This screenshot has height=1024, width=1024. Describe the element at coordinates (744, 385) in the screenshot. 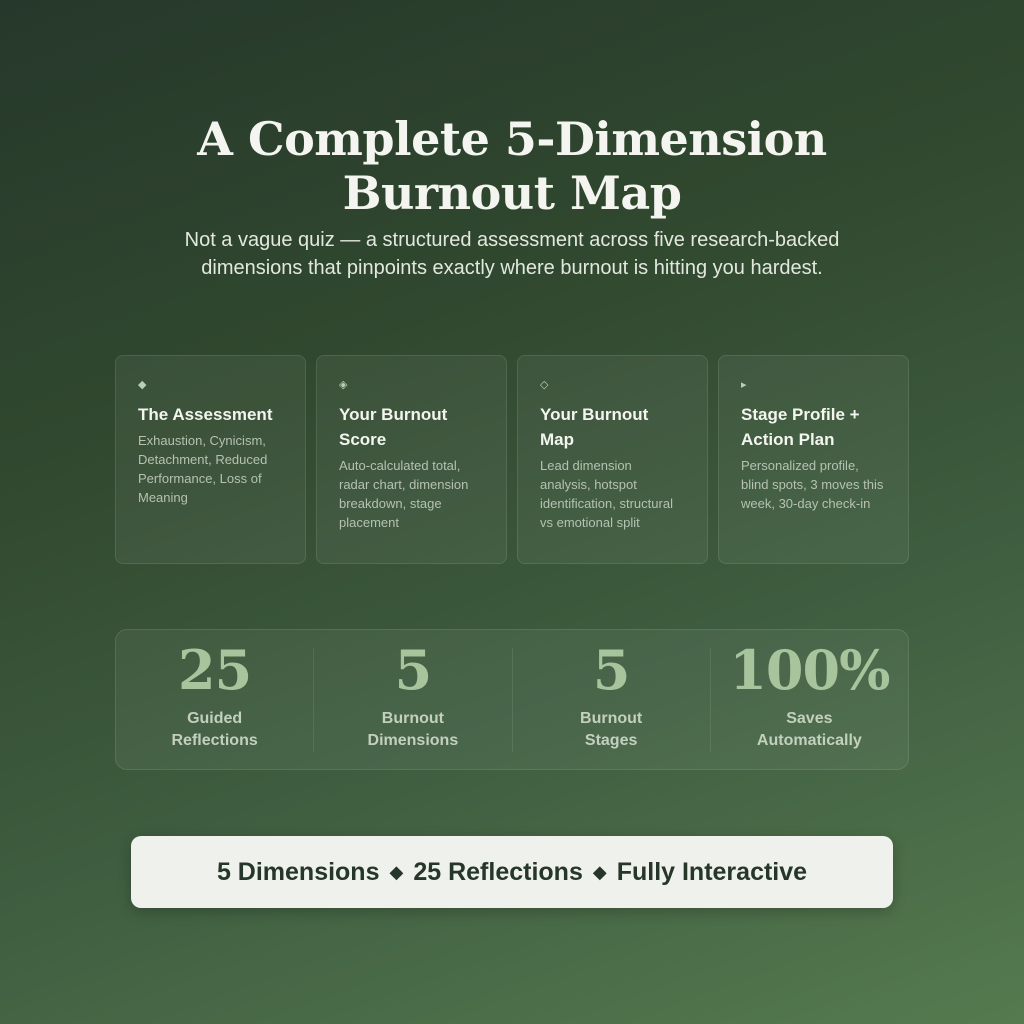

I see `triangle-right-icon: ▸` at that location.